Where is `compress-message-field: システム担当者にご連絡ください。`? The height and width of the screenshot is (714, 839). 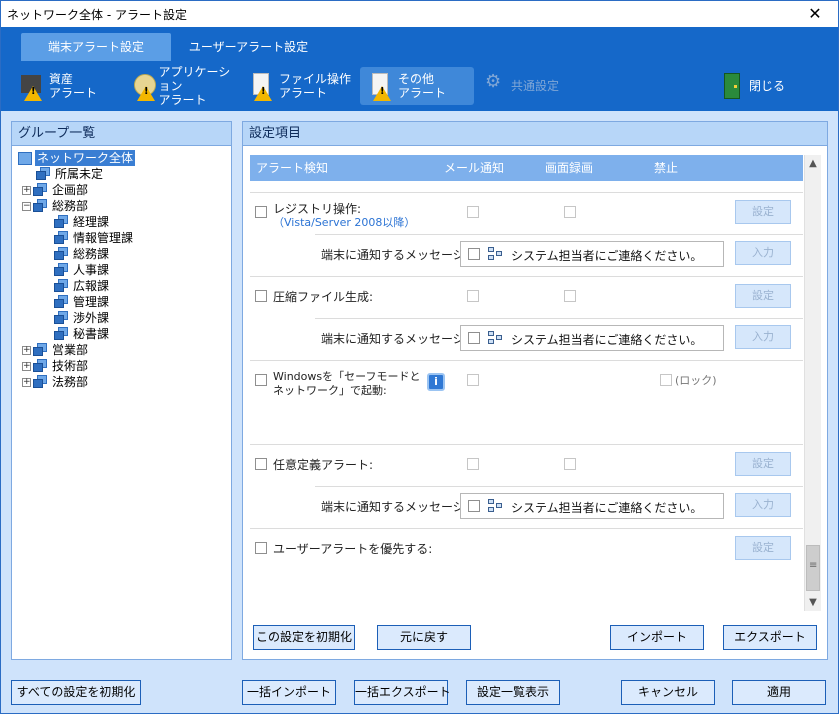 compress-message-field: システム担当者にご連絡ください。 is located at coordinates (592, 338).